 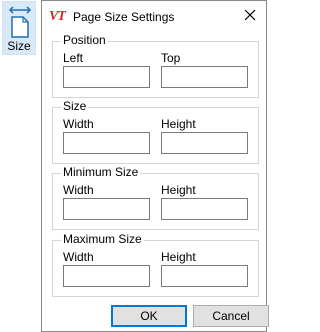 I want to click on group-title-position: Position, so click(x=84, y=40).